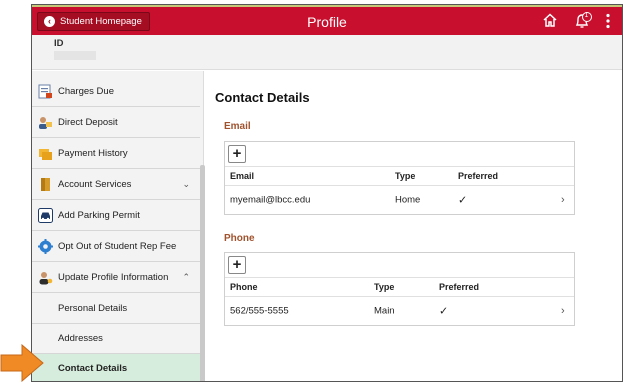 The width and height of the screenshot is (624, 383). Describe the element at coordinates (80, 338) in the screenshot. I see `sidebar-item-label: Addresses` at that location.